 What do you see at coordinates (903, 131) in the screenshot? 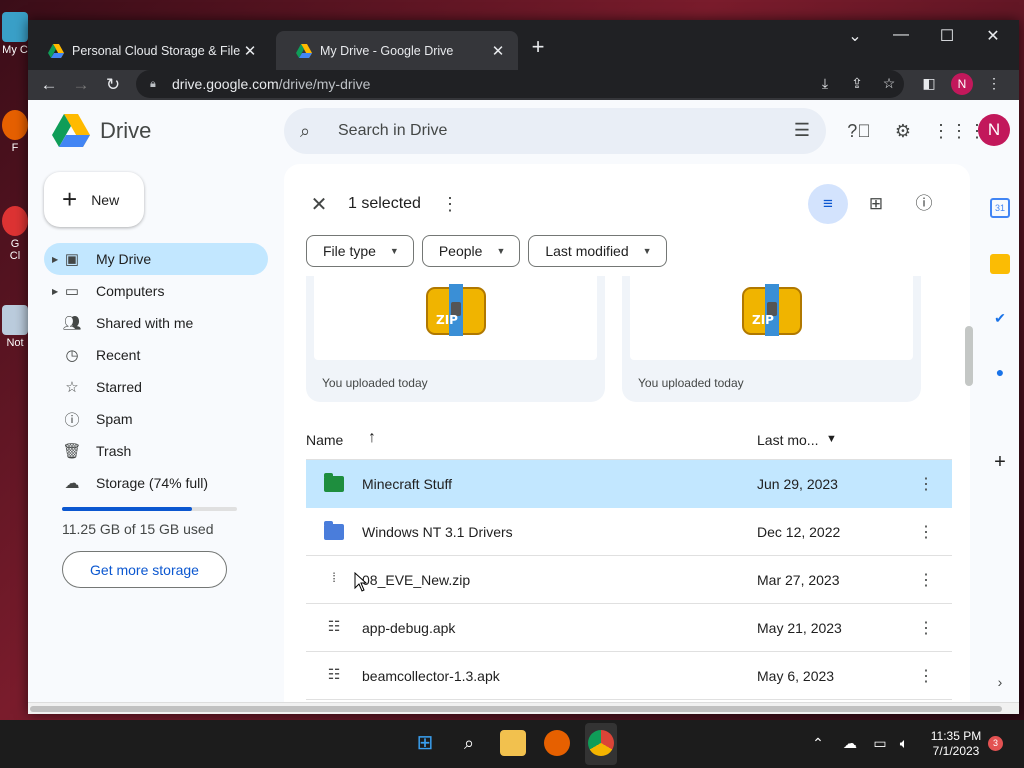
I see `settings-gear-icon: ⚙` at bounding box center [903, 131].